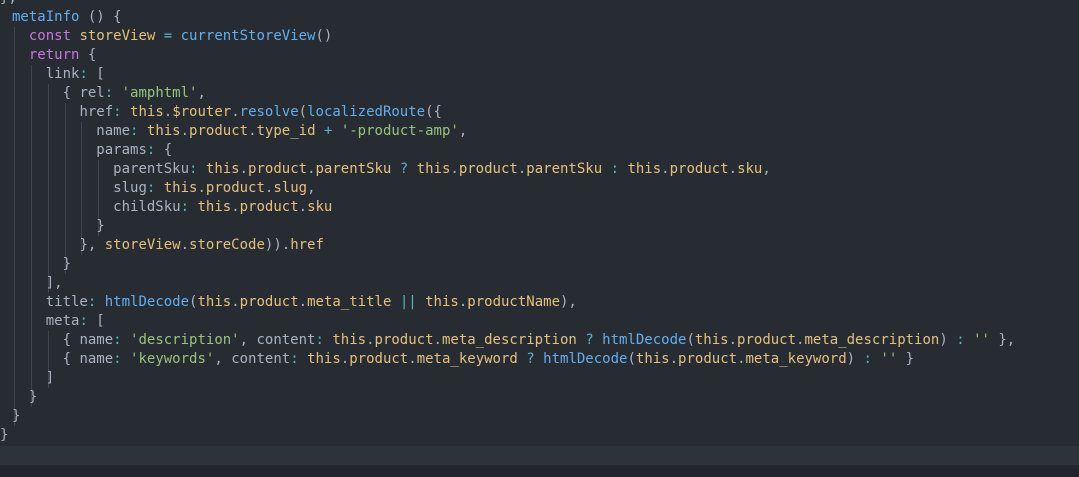 This screenshot has width=1079, height=477. I want to click on code-line: meta: [, so click(539, 321).